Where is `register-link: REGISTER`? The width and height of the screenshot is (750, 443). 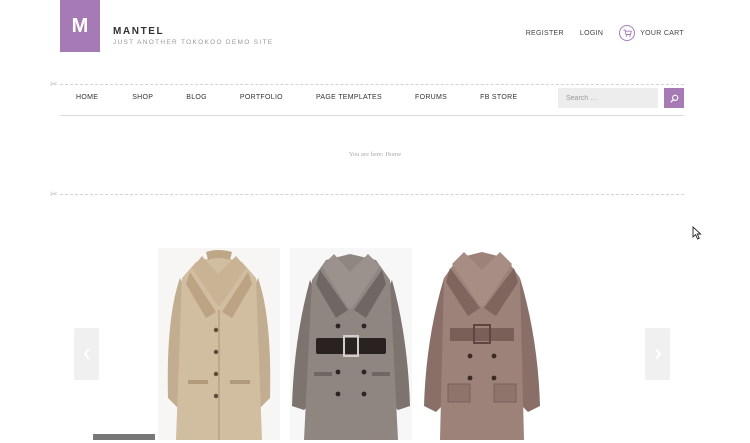 register-link: REGISTER is located at coordinates (545, 33).